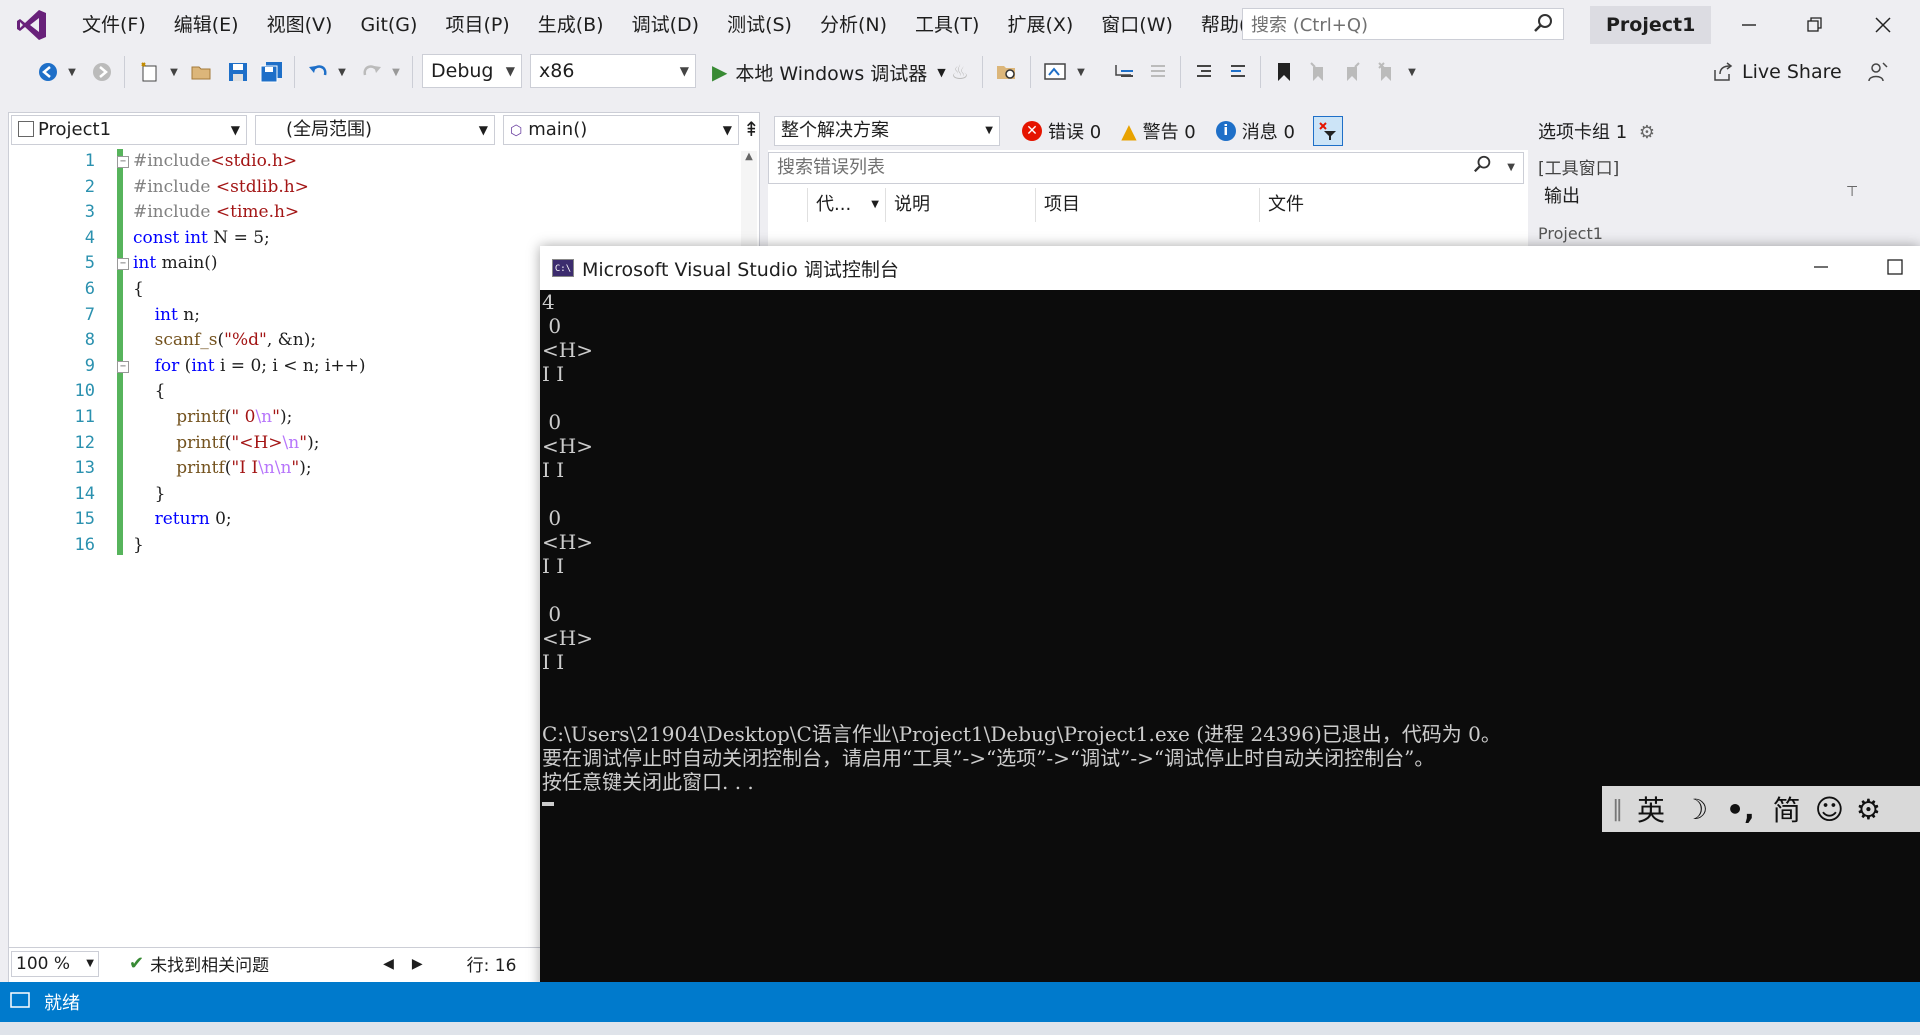  Describe the element at coordinates (241, 367) in the screenshot. I see `code-line: − for (int i = 0; i < n; i++)` at that location.